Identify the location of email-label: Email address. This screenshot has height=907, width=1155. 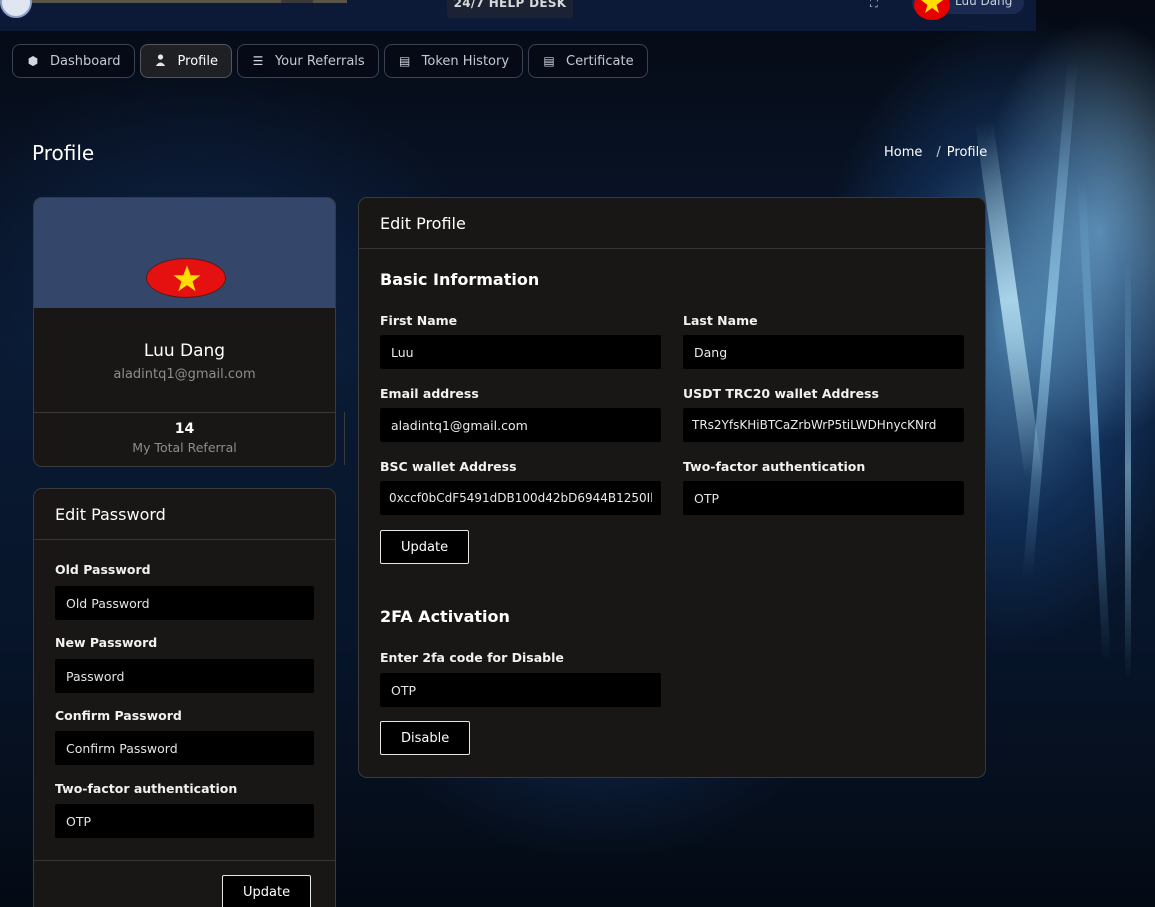
(429, 393).